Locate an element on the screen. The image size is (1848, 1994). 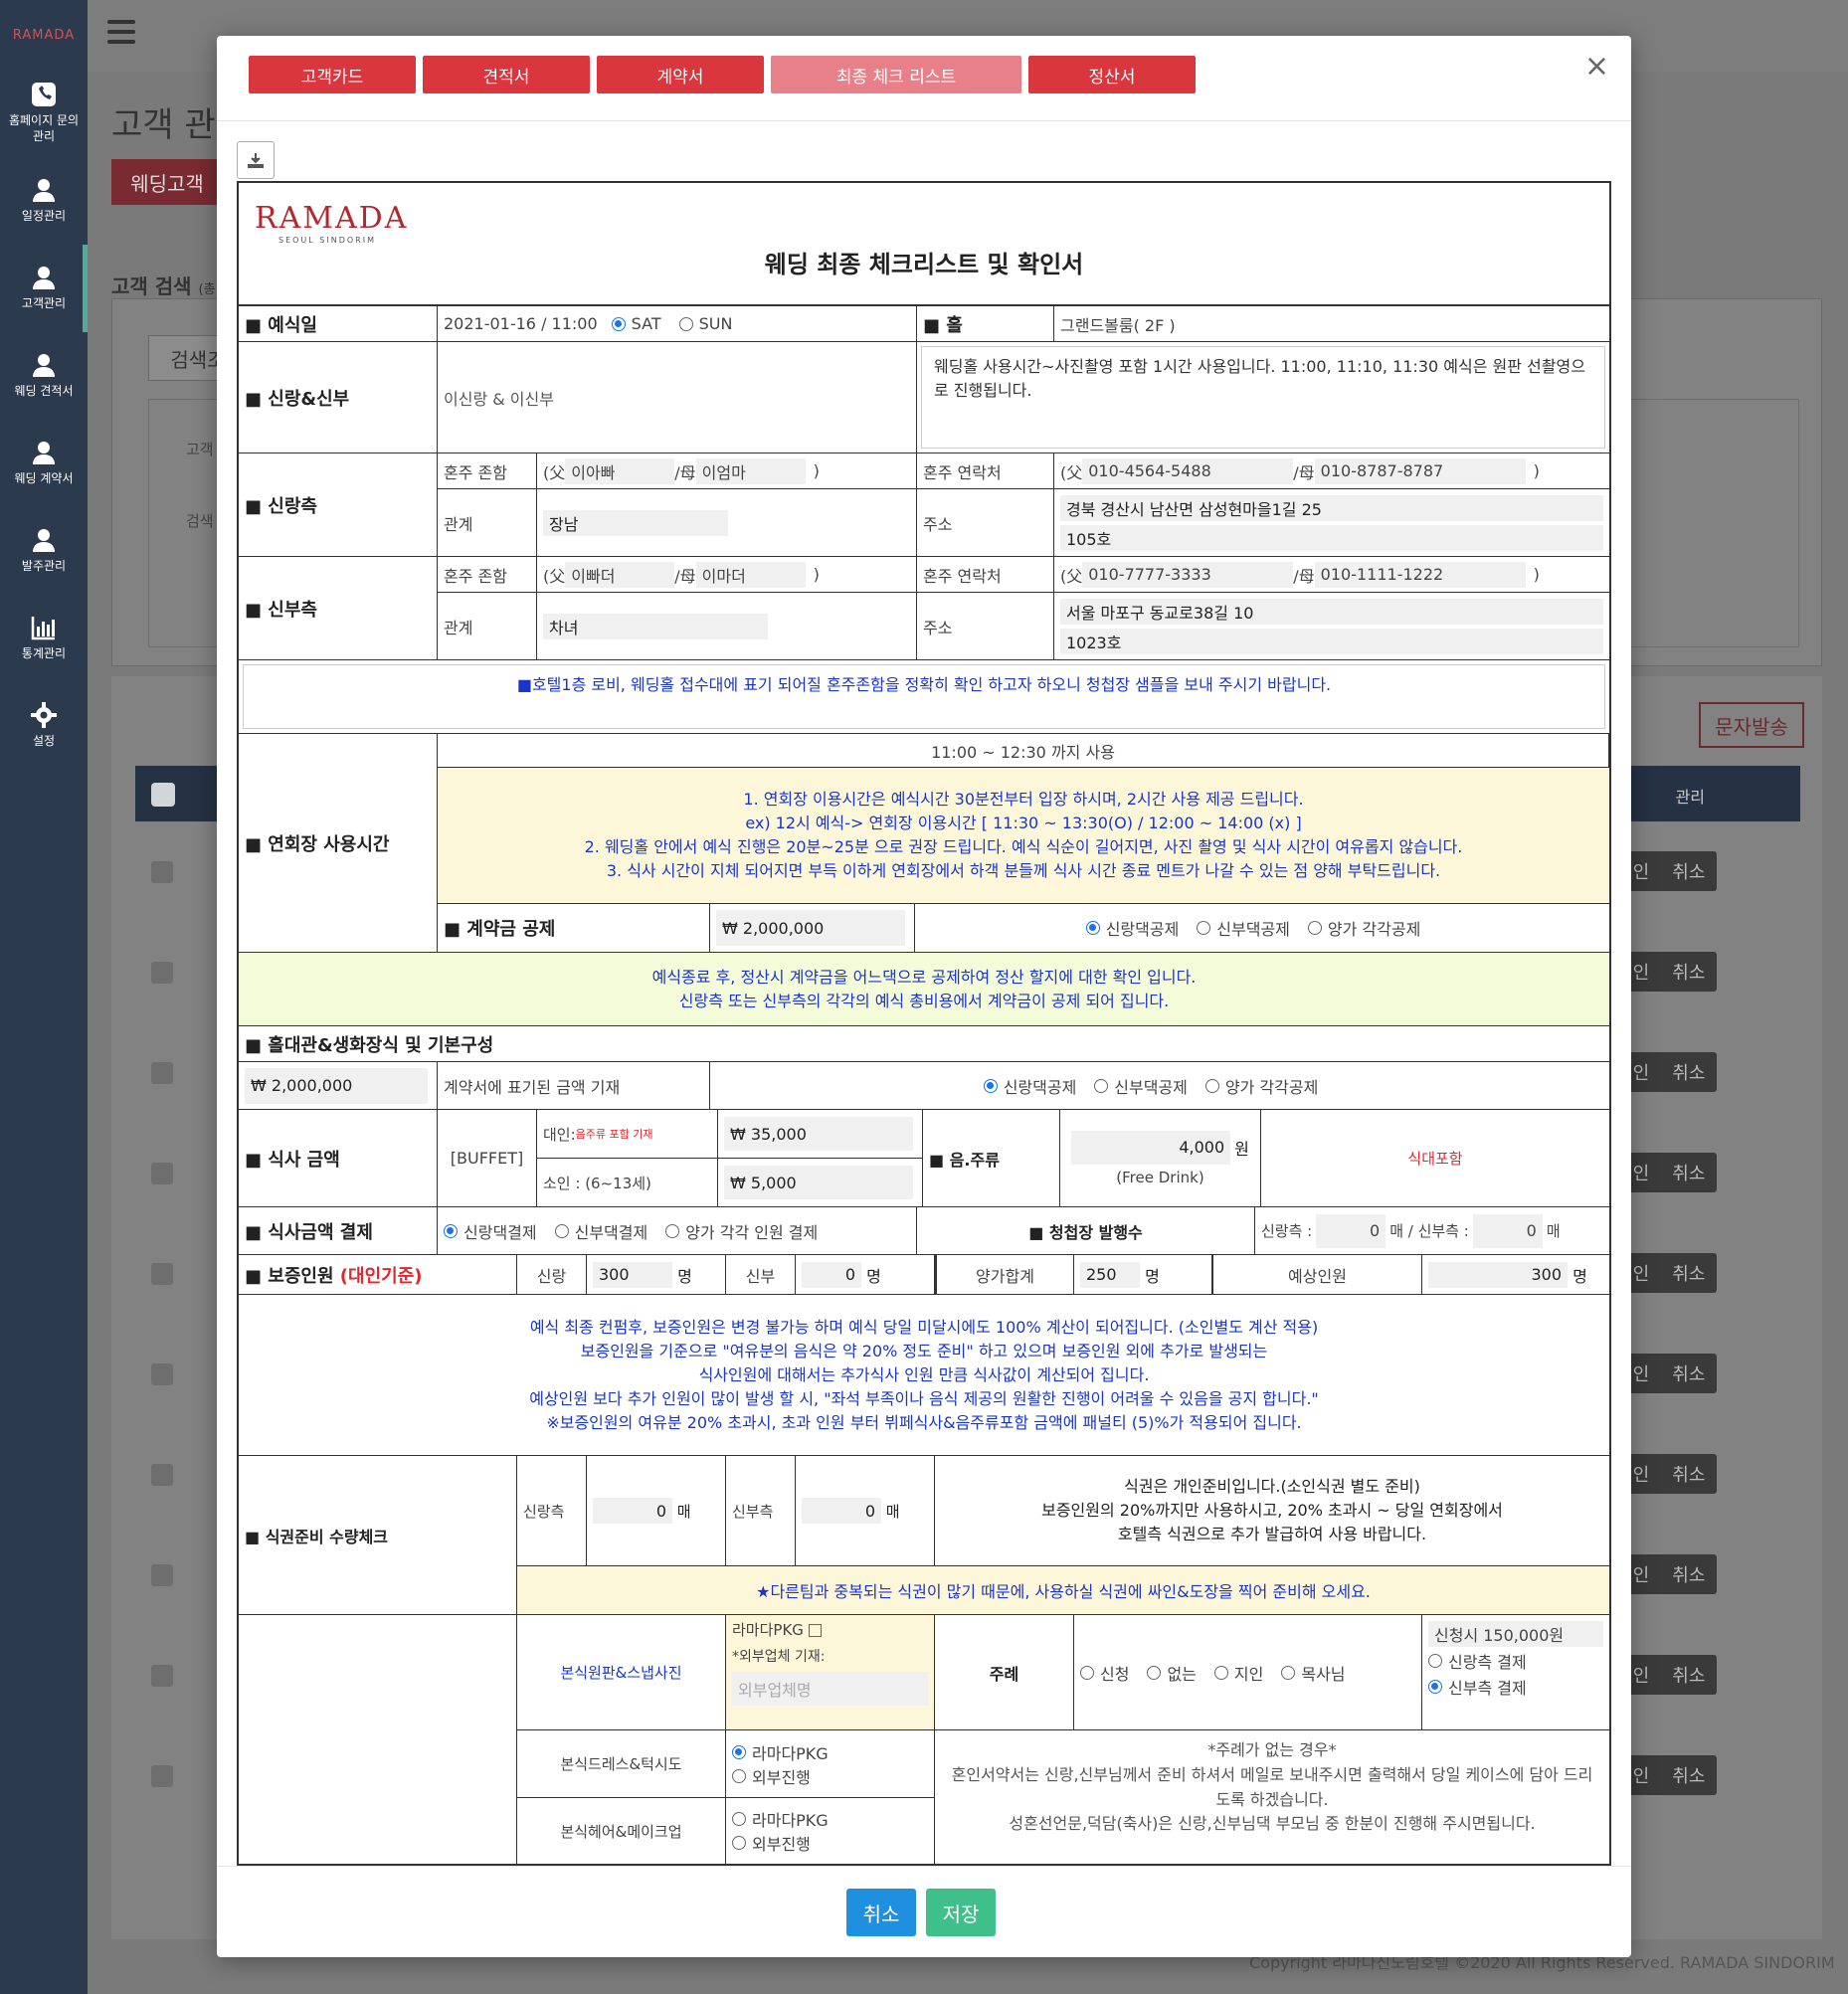
groom-mother-tel-input: 010-8787-8787 is located at coordinates (1420, 470).